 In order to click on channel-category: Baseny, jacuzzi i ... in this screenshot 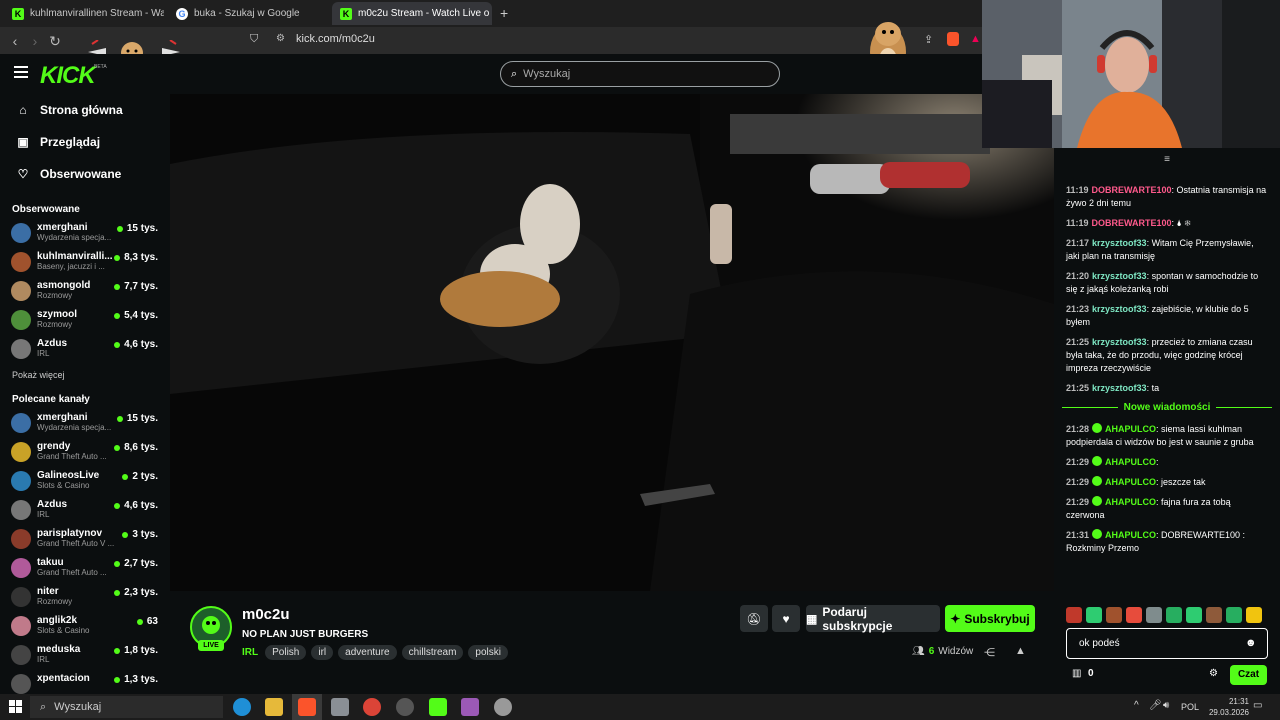, I will do `click(71, 266)`.